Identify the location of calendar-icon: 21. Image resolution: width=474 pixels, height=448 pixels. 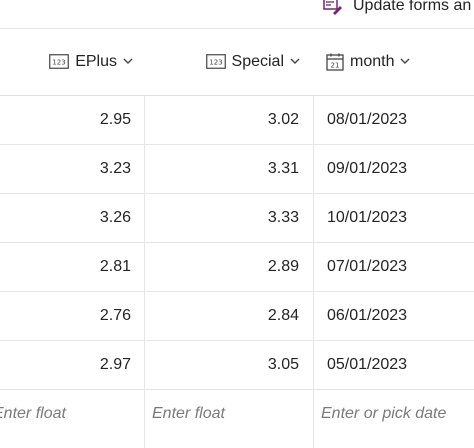
(335, 62).